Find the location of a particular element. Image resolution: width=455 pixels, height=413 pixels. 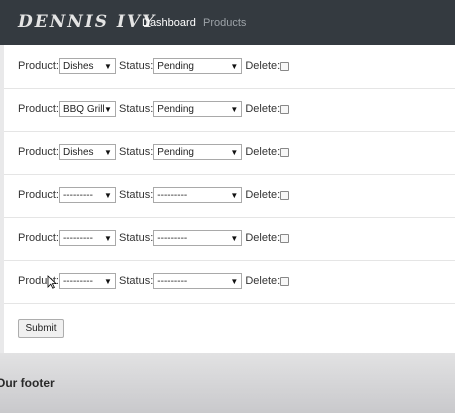

brand-logo: DENNIS IVY is located at coordinates (87, 22).